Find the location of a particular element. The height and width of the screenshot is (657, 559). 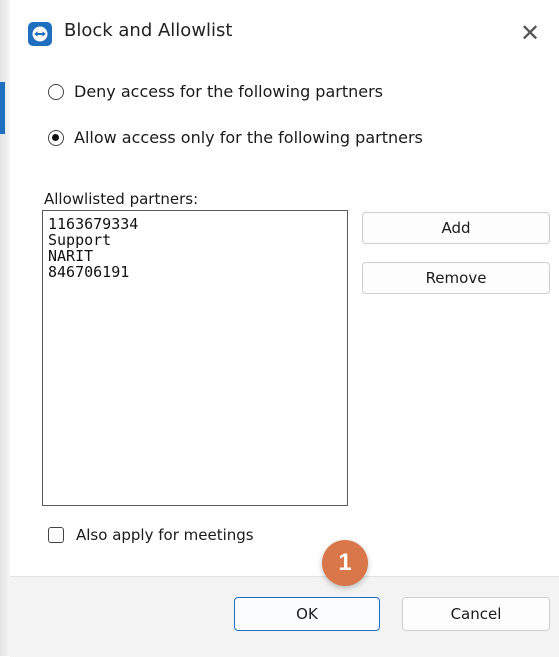

window-title: Block and Allowlist is located at coordinates (148, 30).